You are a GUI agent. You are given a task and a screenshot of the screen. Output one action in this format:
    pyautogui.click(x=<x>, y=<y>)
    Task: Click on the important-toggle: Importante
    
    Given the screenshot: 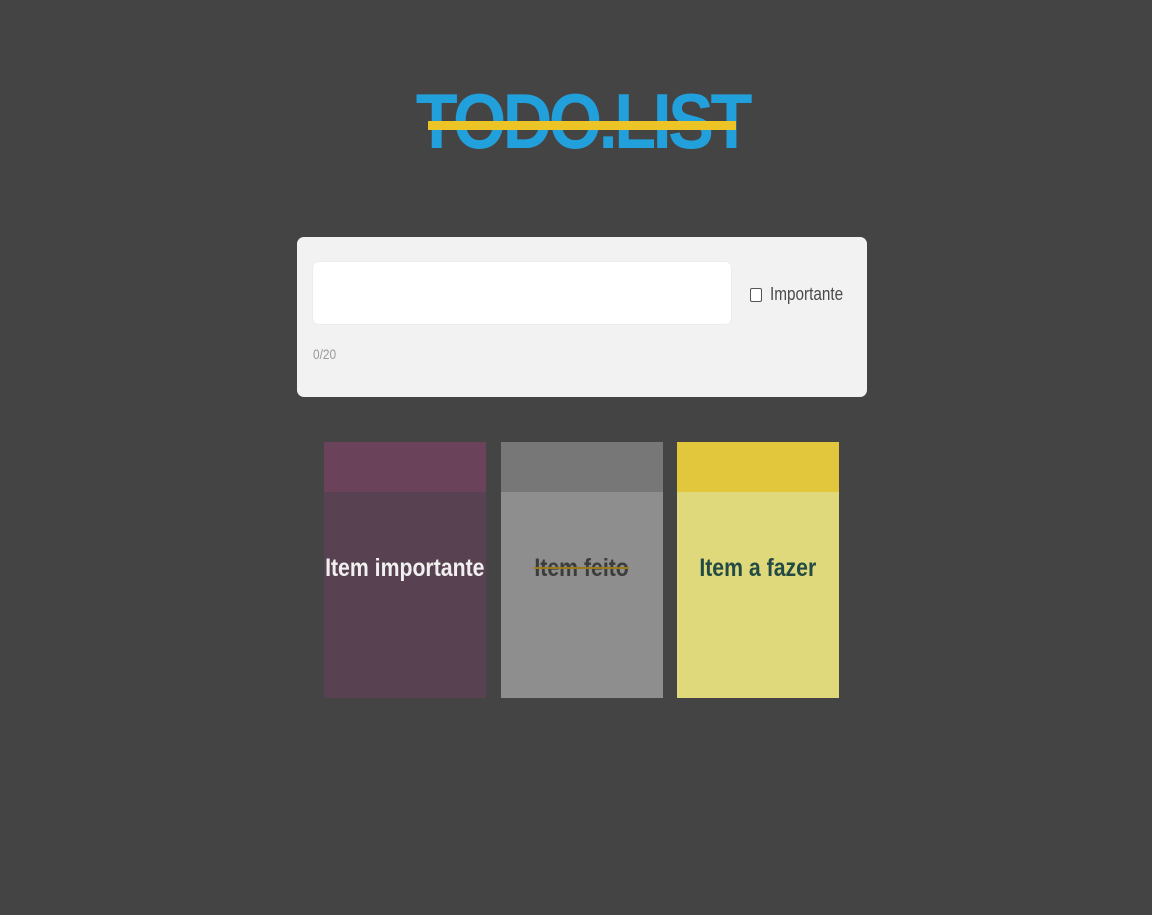 What is the action you would take?
    pyautogui.click(x=803, y=294)
    